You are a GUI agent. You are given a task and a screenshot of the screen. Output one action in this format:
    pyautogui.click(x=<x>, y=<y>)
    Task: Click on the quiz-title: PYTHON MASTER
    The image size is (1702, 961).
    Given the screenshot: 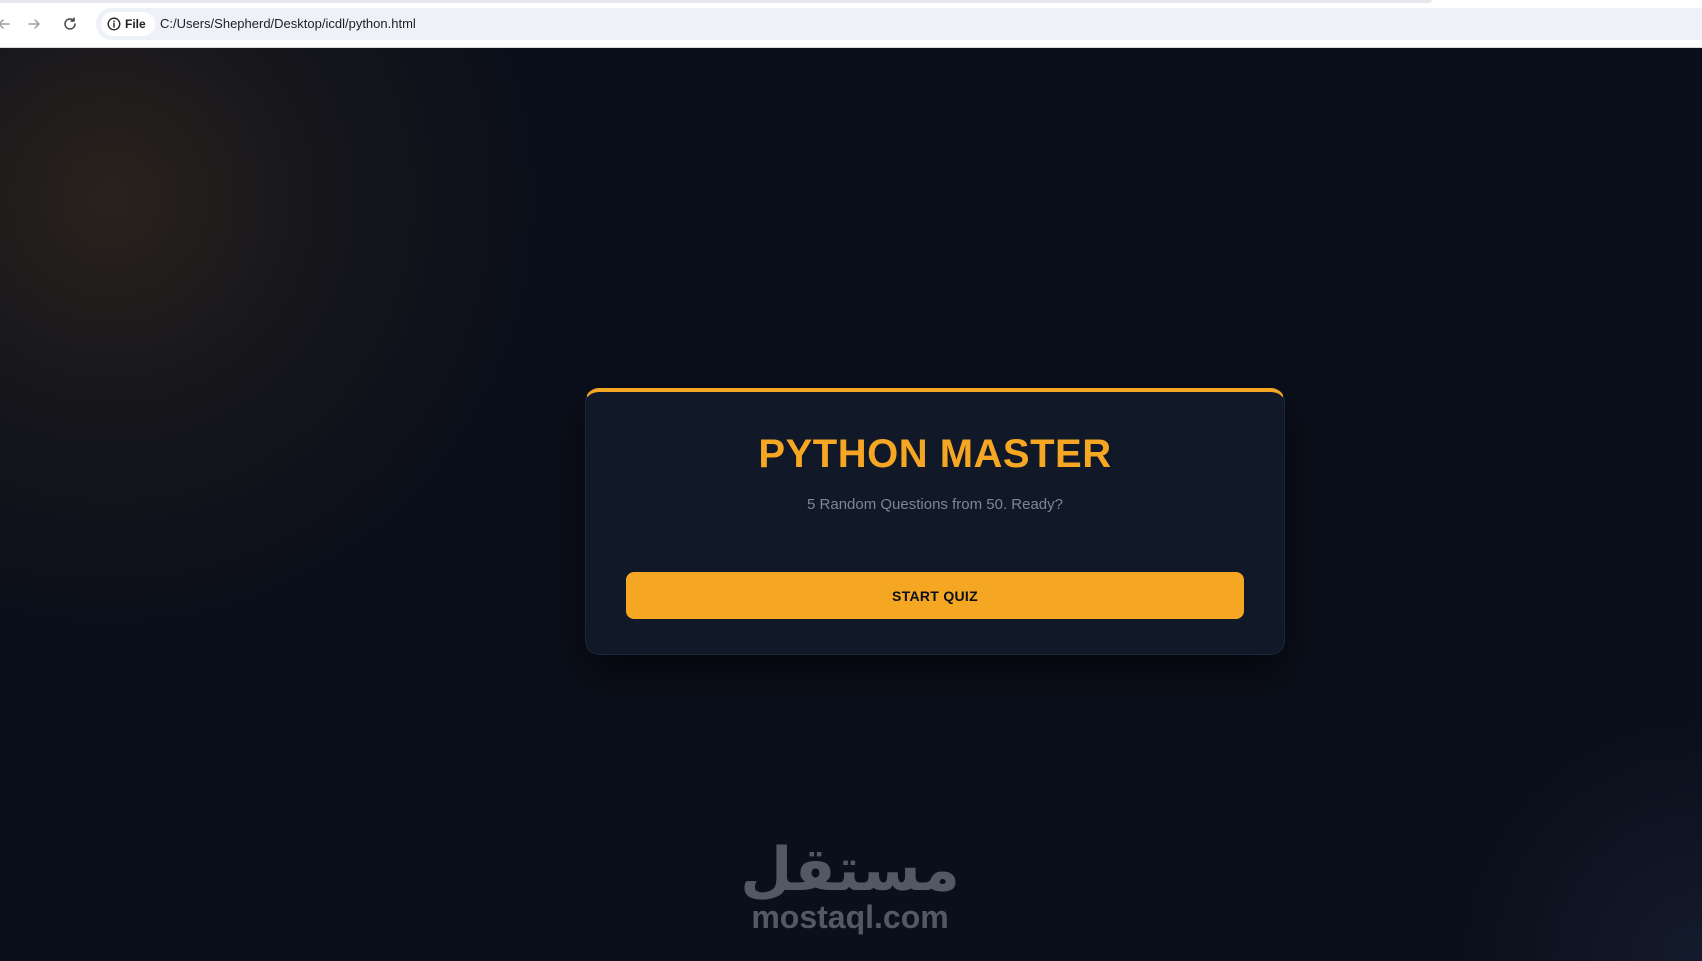 What is the action you would take?
    pyautogui.click(x=935, y=454)
    